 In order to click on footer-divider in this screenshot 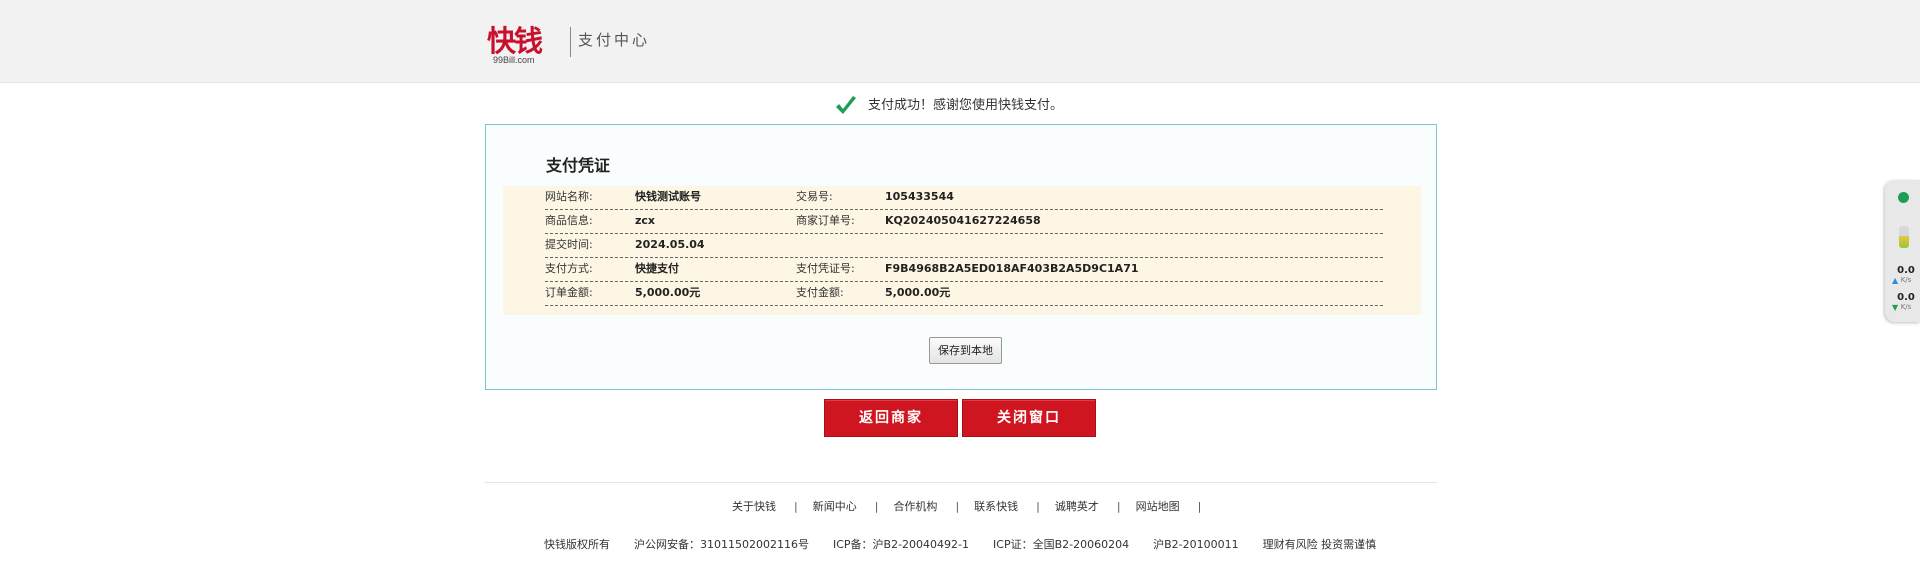, I will do `click(961, 482)`.